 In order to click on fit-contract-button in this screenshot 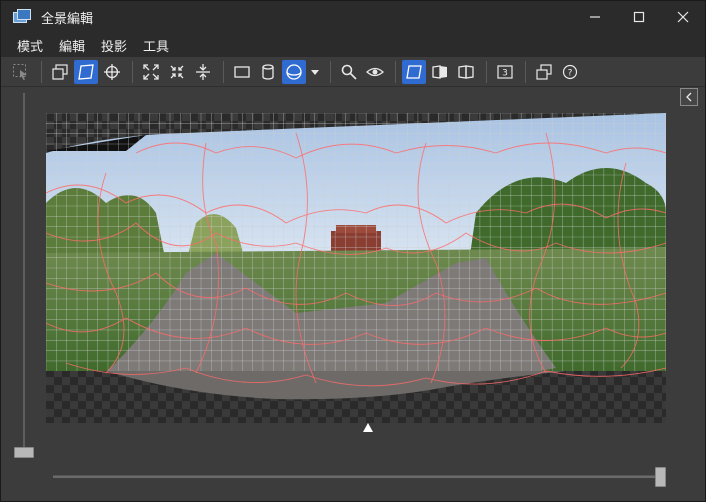, I will do `click(177, 72)`.